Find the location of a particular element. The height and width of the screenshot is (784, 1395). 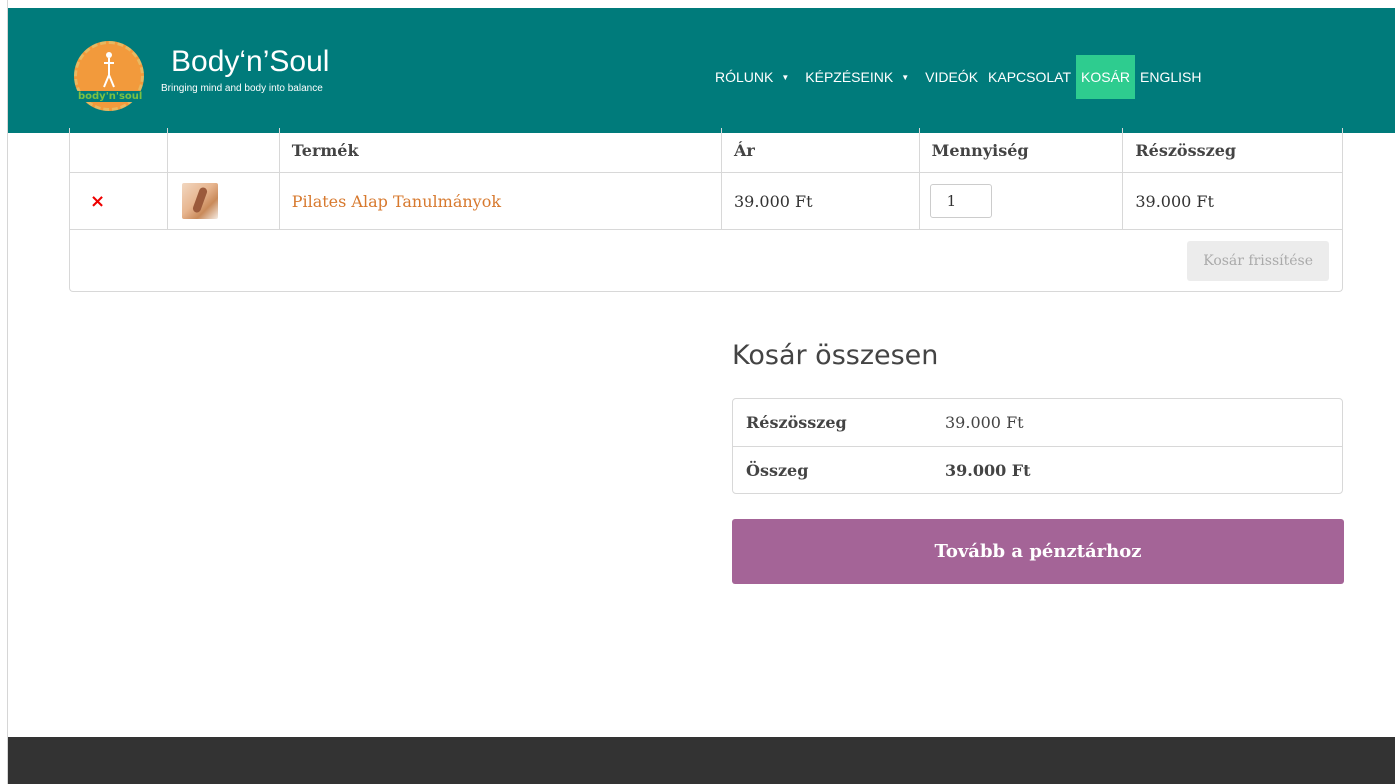

subtotal-label: Részösszeg is located at coordinates (796, 422).